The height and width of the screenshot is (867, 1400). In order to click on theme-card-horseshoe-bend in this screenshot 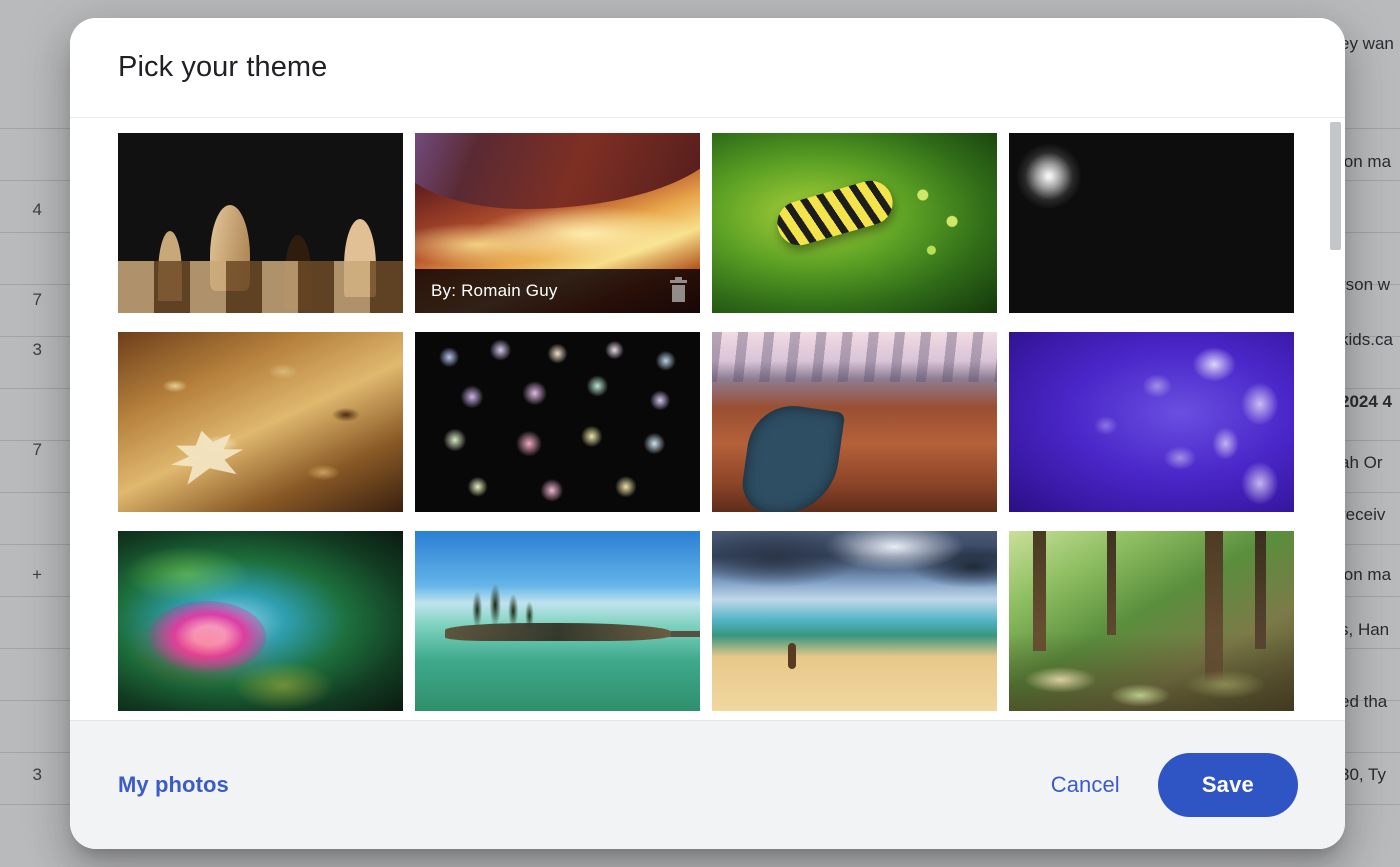, I will do `click(854, 422)`.